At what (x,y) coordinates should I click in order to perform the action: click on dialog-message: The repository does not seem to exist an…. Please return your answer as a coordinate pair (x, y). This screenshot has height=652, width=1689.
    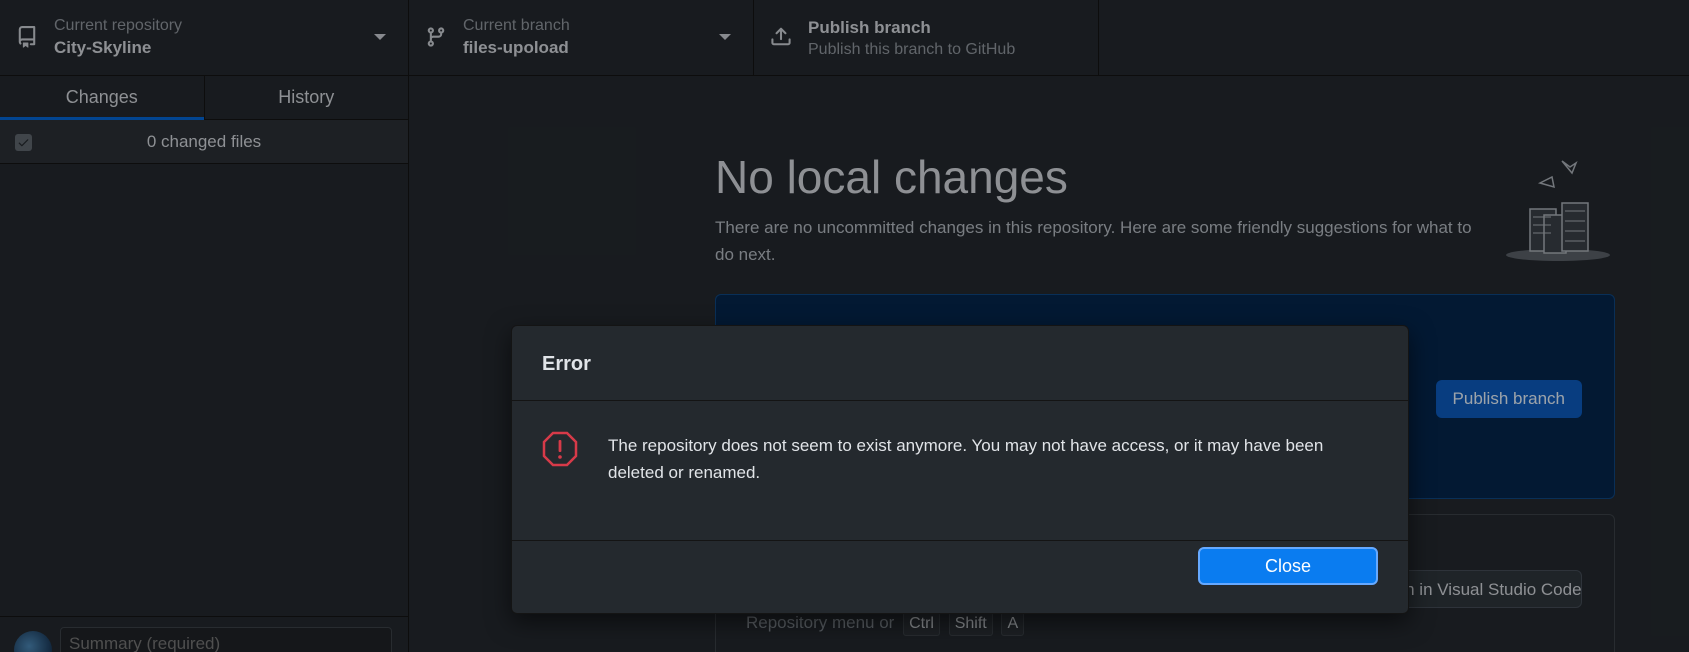
    Looking at the image, I should click on (966, 459).